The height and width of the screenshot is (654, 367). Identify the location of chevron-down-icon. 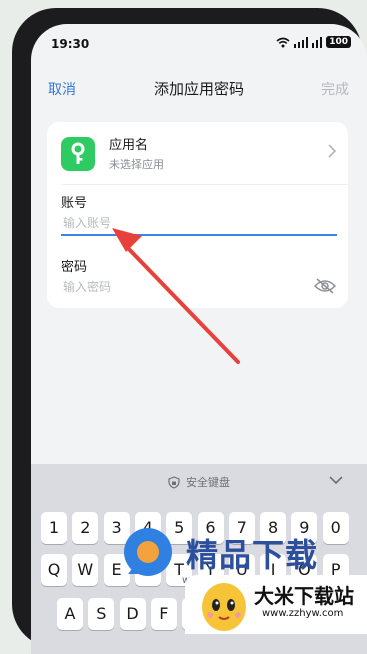
(336, 480).